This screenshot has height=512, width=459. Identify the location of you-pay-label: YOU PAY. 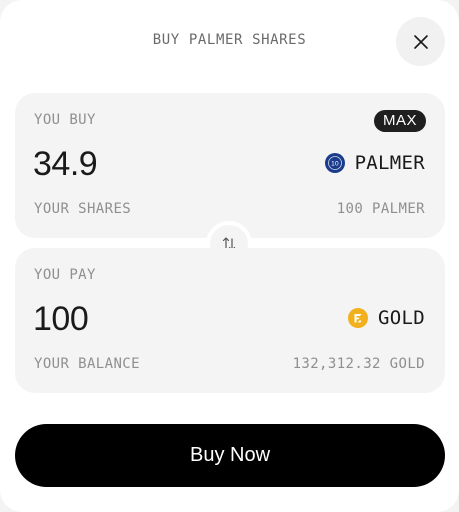
(65, 275).